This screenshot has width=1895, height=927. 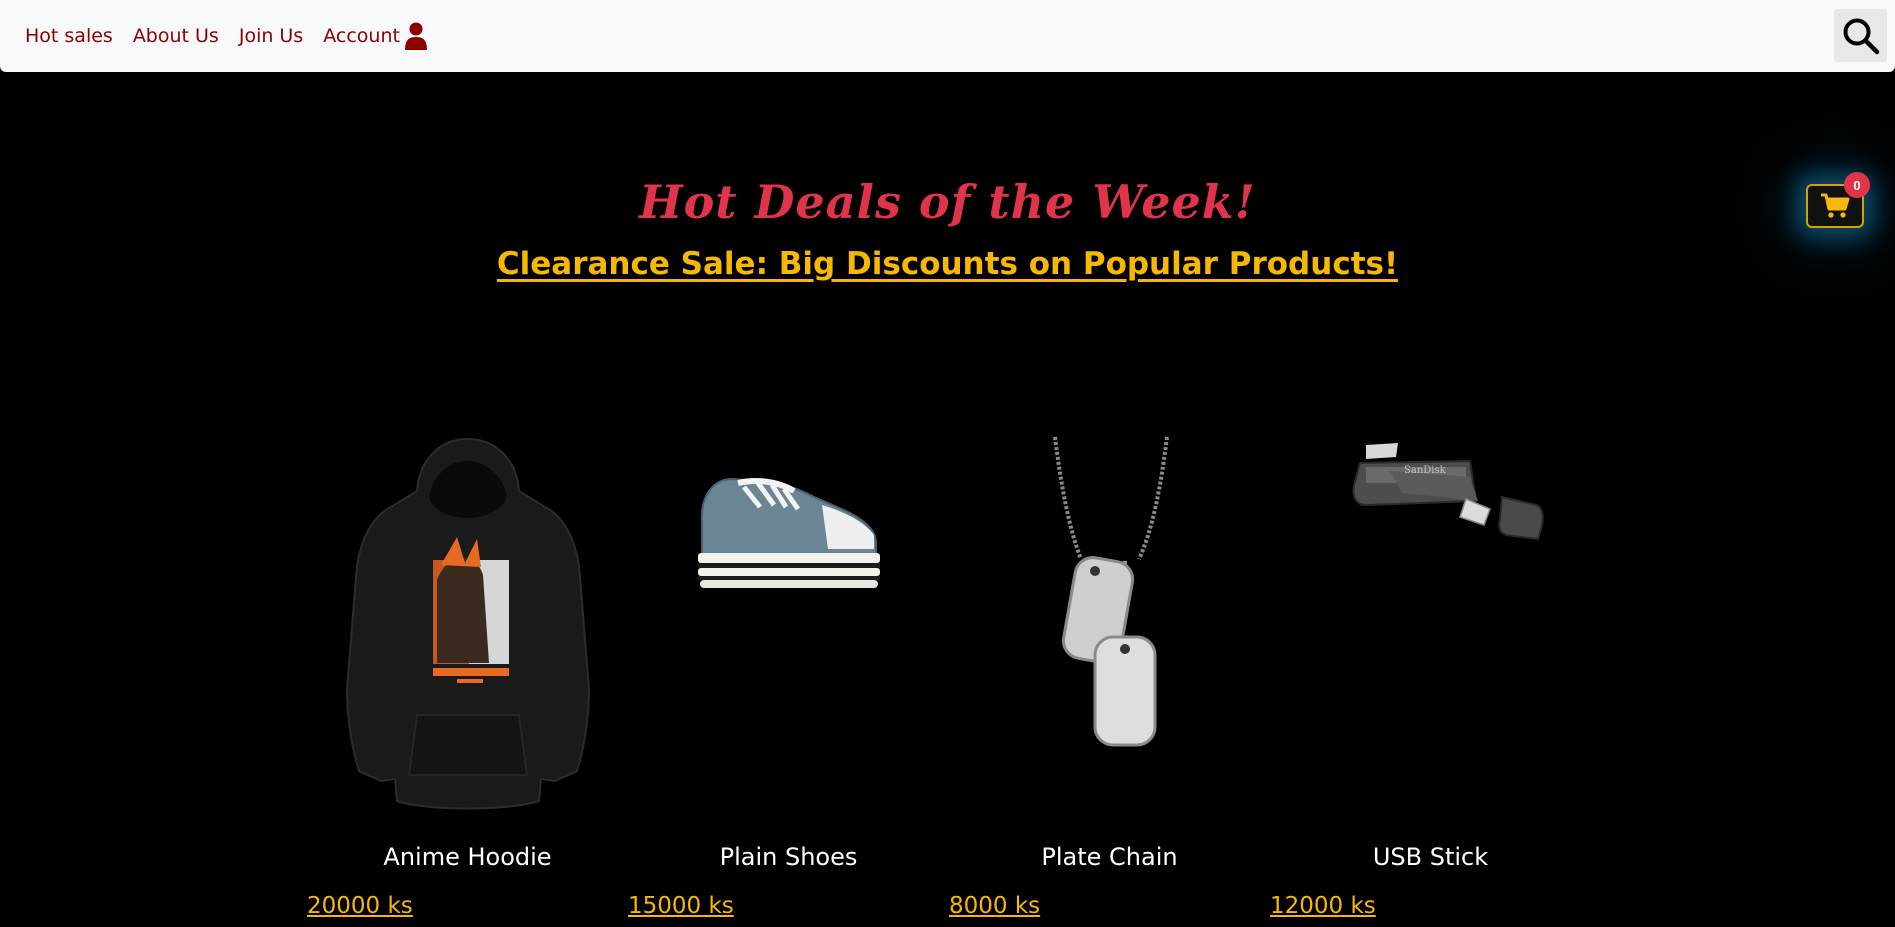 I want to click on product-card: SanDisk USB Stick 12000 ks, so click(x=1430, y=675).